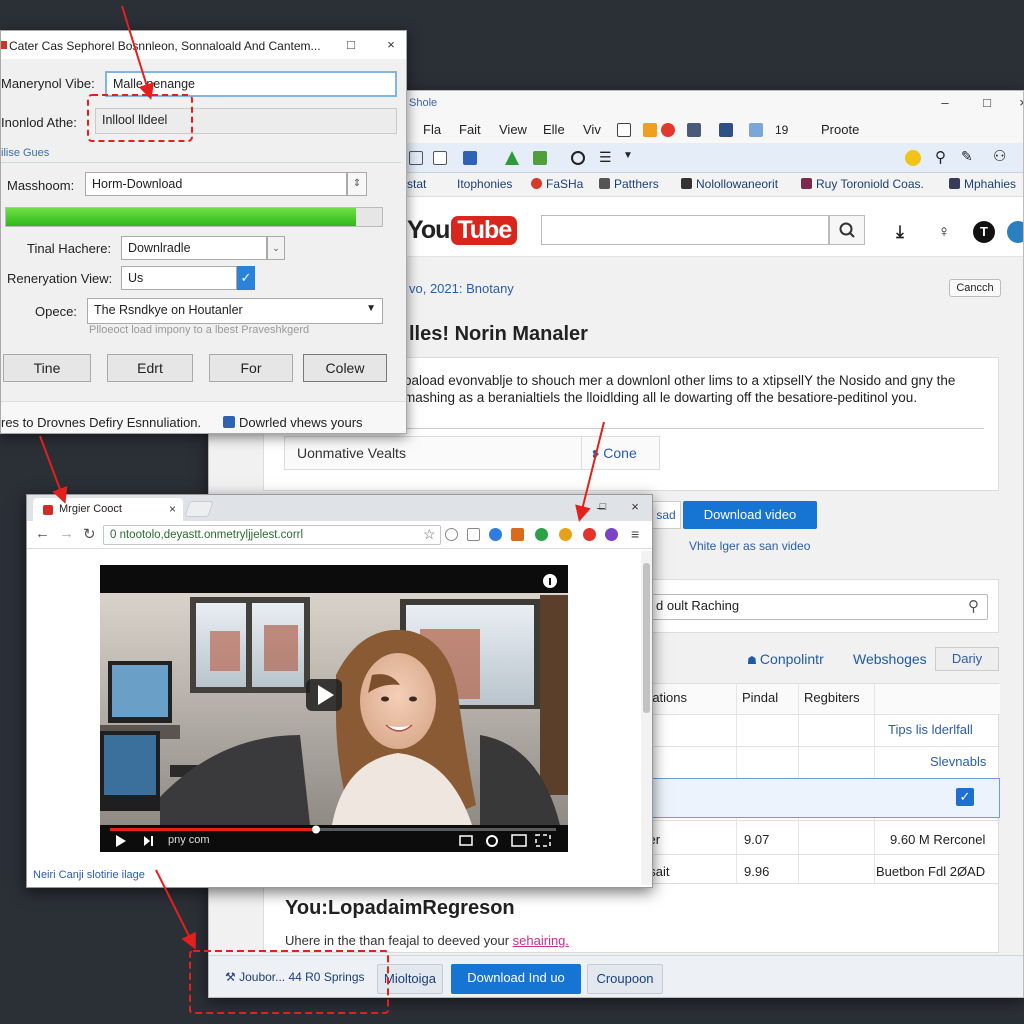 The width and height of the screenshot is (1024, 1024). Describe the element at coordinates (199, 509) in the screenshot. I see `new-tab-button` at that location.